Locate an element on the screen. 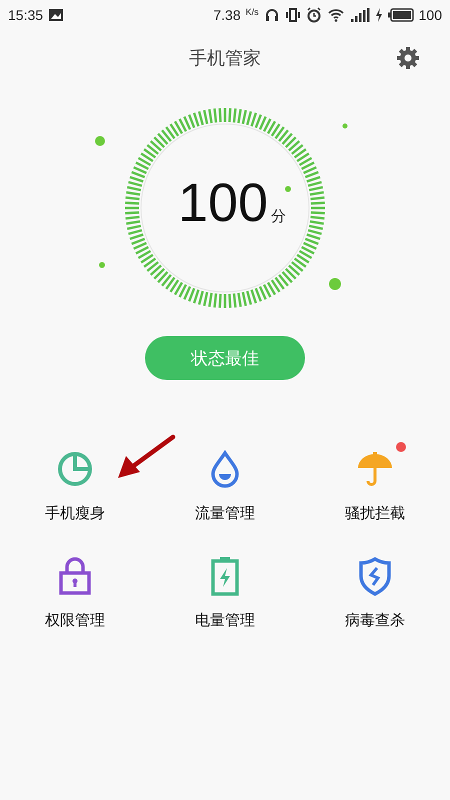 This screenshot has width=450, height=800. signal-icon is located at coordinates (360, 15).